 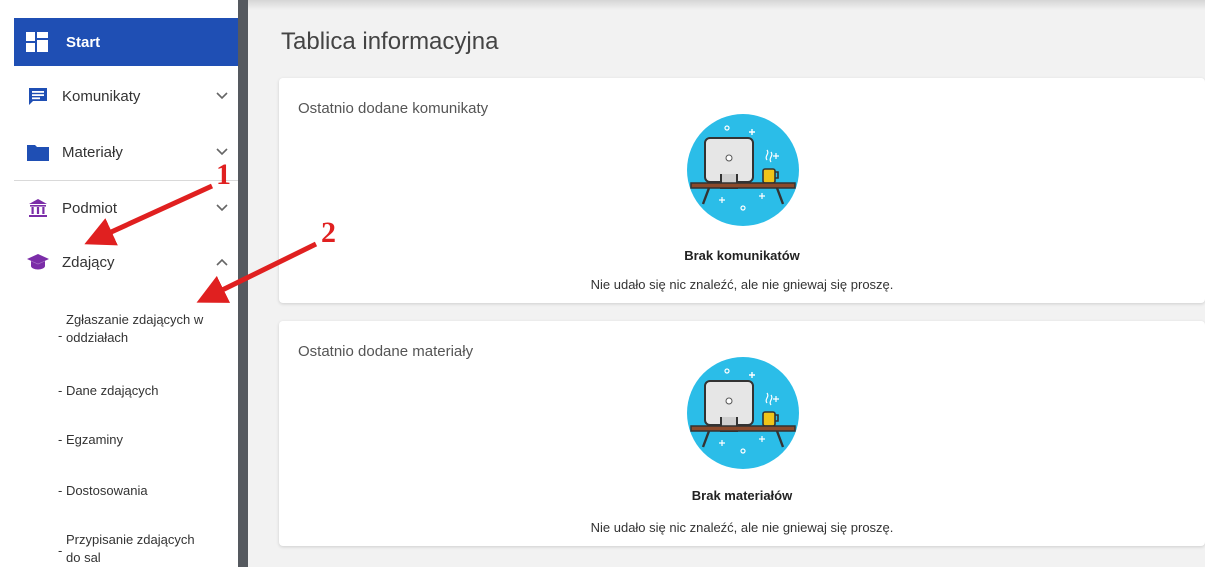 What do you see at coordinates (153, 329) in the screenshot?
I see `subitem-zgloszenie: Zgłaszanie zdających w oddziałach` at bounding box center [153, 329].